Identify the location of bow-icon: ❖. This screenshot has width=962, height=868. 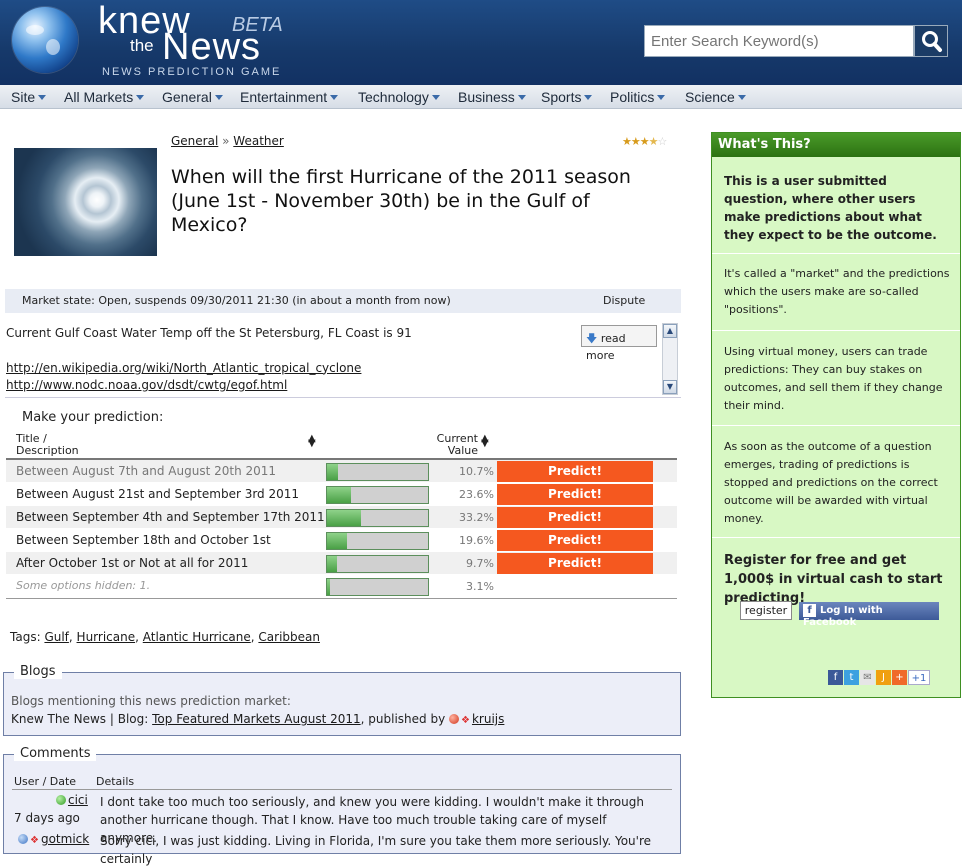
(465, 720).